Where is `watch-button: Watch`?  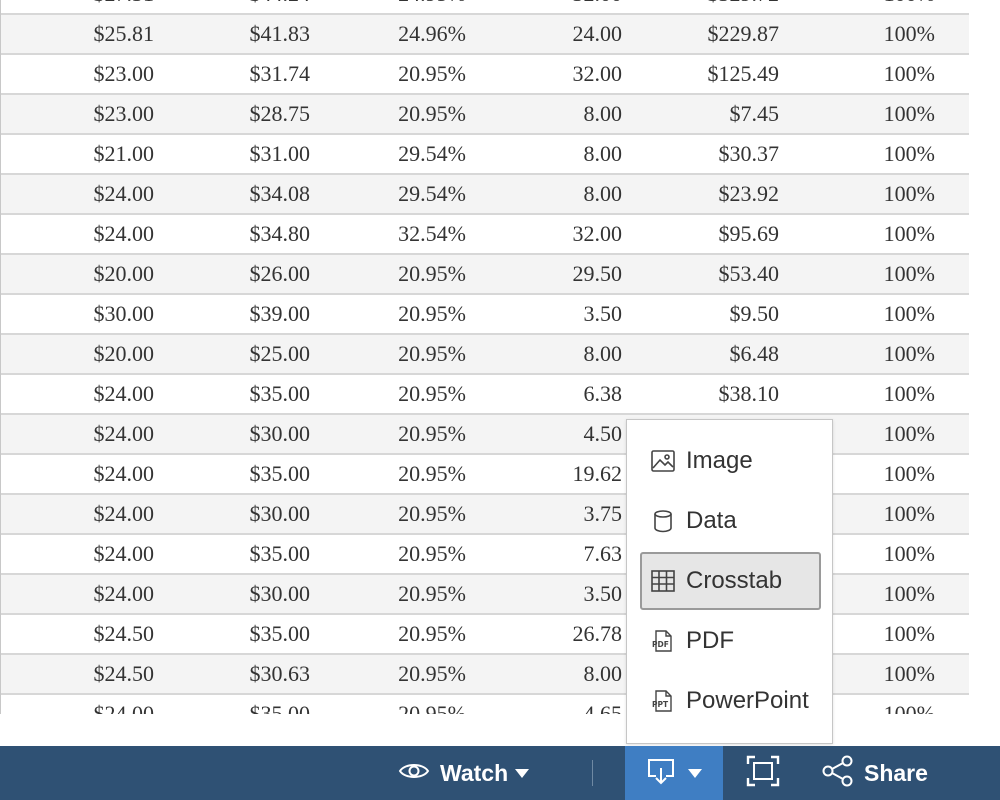 watch-button: Watch is located at coordinates (464, 773).